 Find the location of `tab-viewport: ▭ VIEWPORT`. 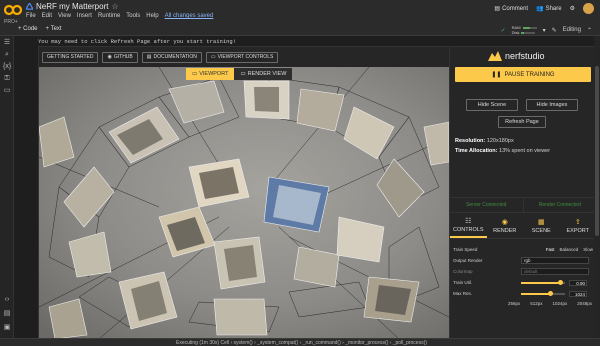

tab-viewport: ▭ VIEWPORT is located at coordinates (210, 74).